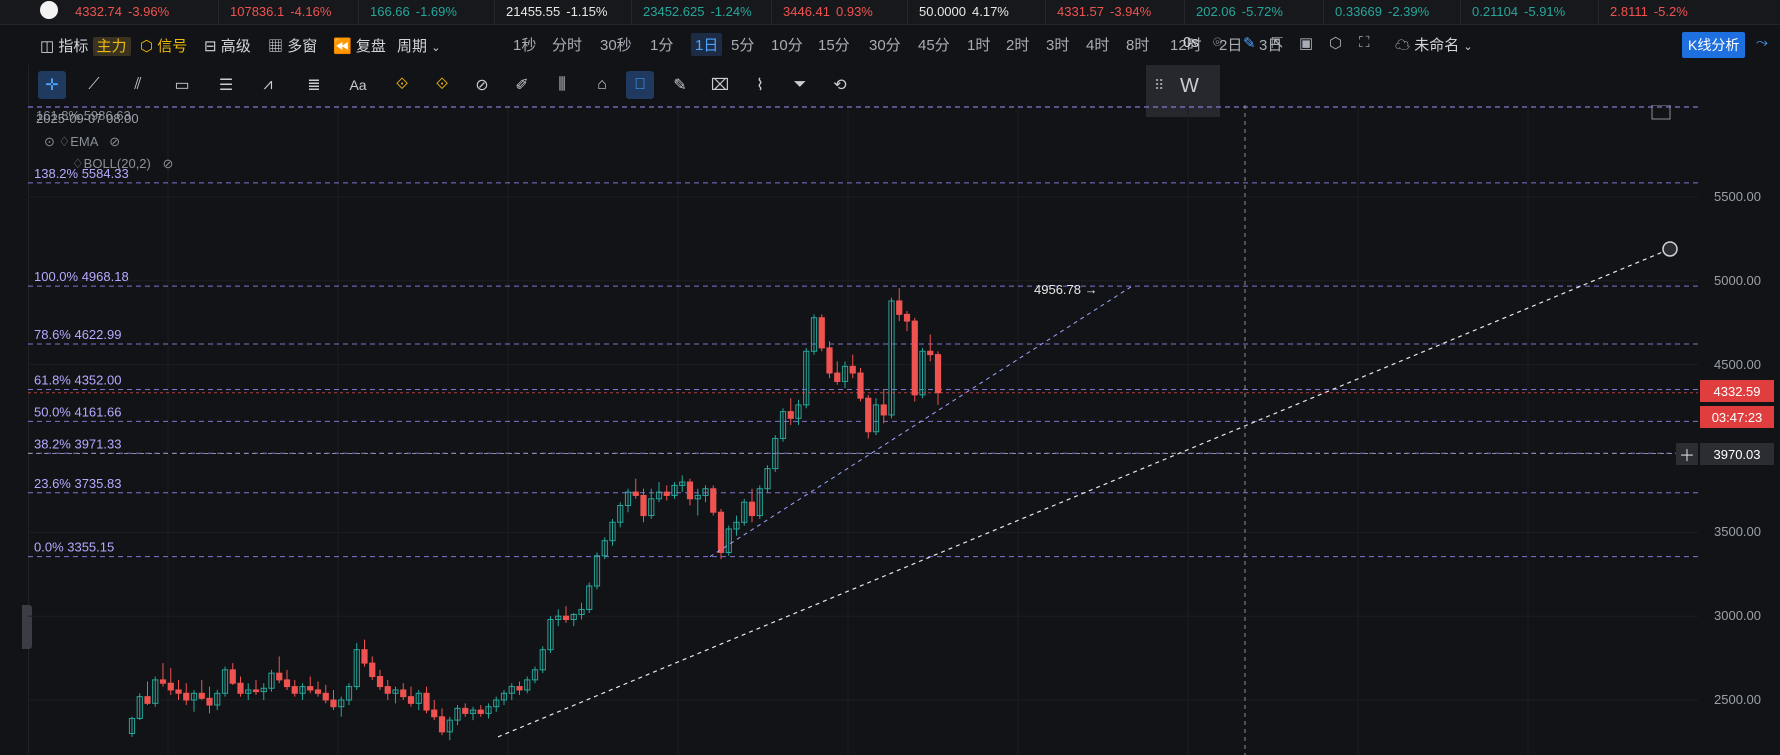 Image resolution: width=1780 pixels, height=755 pixels. Describe the element at coordinates (1230, 44) in the screenshot. I see `interval-16: 2日` at that location.